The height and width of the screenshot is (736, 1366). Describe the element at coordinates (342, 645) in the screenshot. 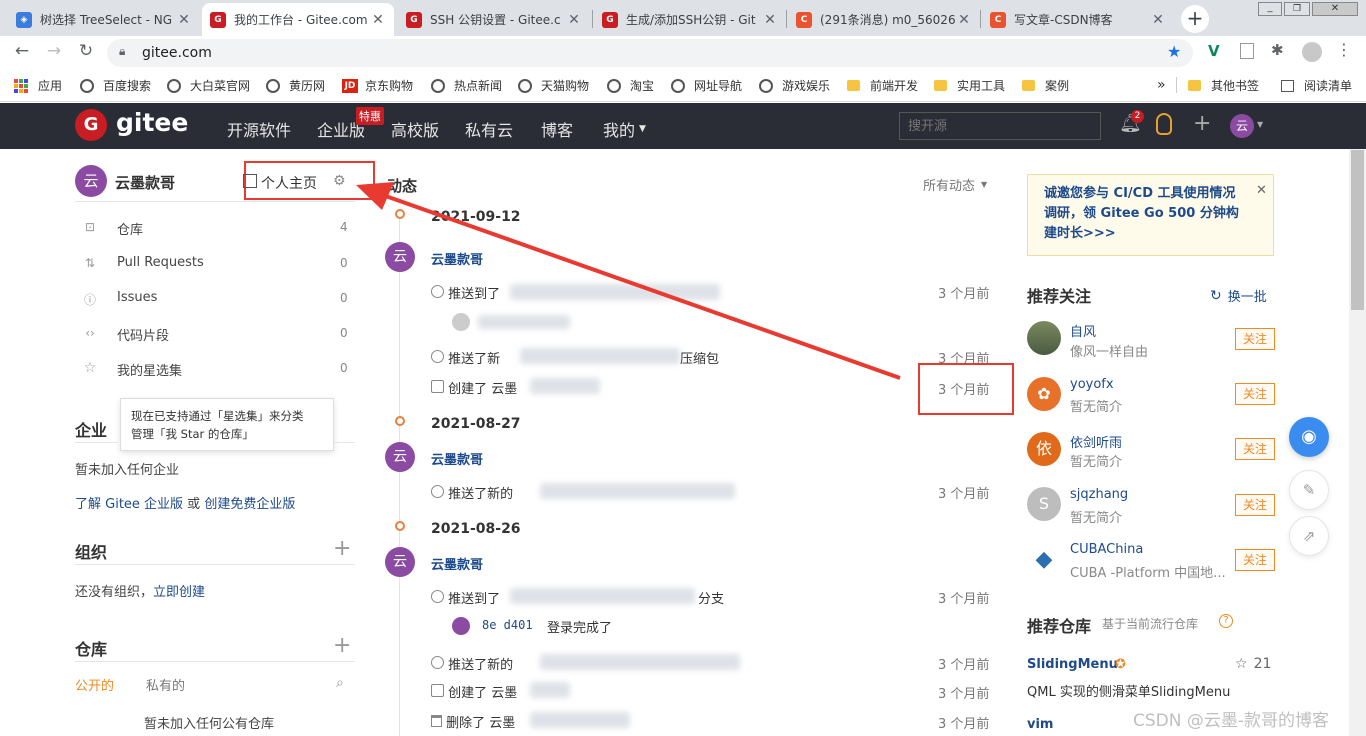

I see `add-repo-plus-icon: +` at that location.